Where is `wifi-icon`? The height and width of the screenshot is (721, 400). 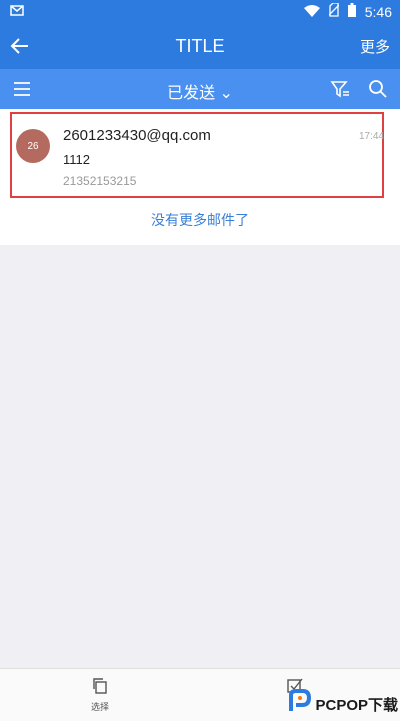 wifi-icon is located at coordinates (311, 12).